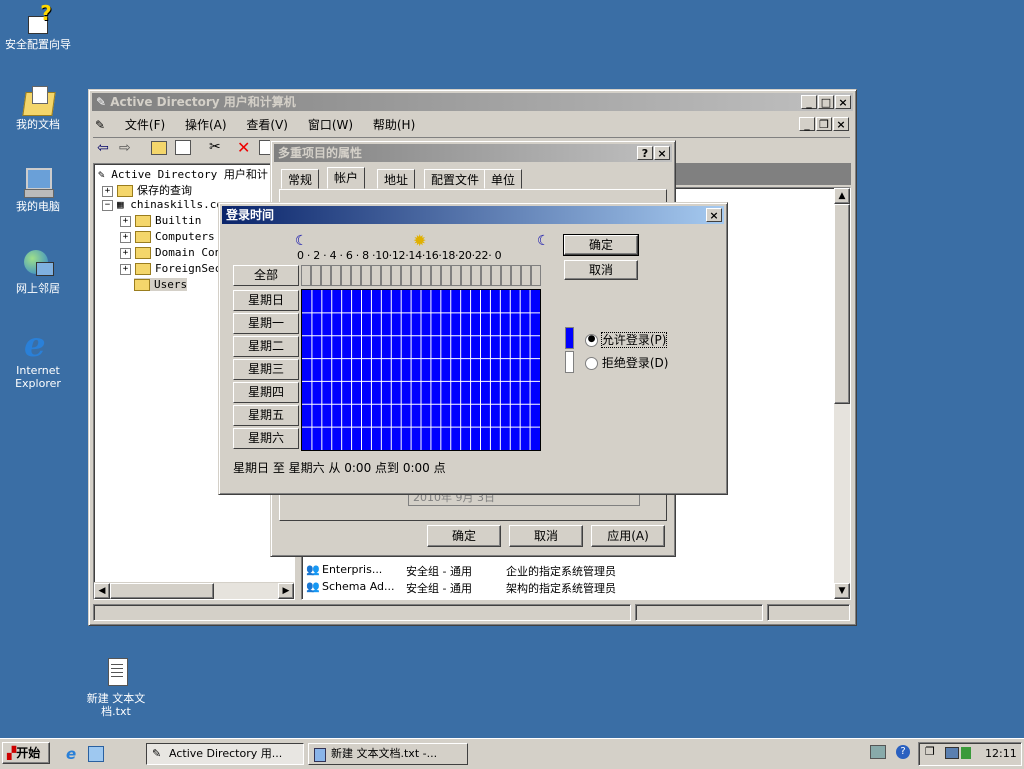  I want to click on permit-logon-radio: ● 允许登录(P), so click(626, 339).